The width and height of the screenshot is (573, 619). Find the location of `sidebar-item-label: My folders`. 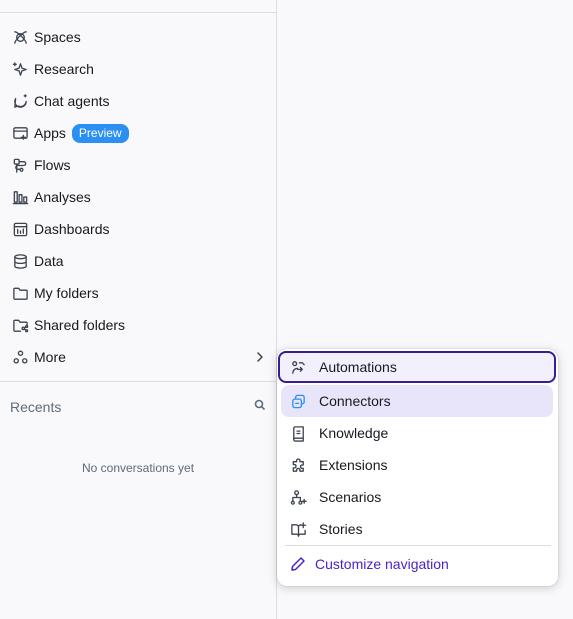

sidebar-item-label: My folders is located at coordinates (66, 293).